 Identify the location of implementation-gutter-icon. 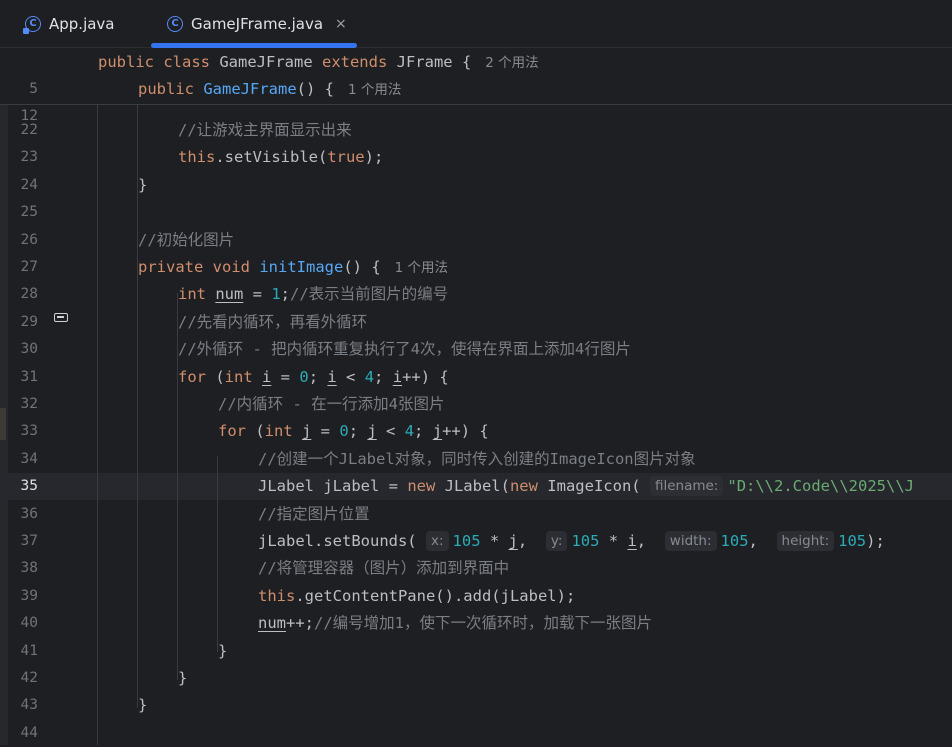
(61, 317).